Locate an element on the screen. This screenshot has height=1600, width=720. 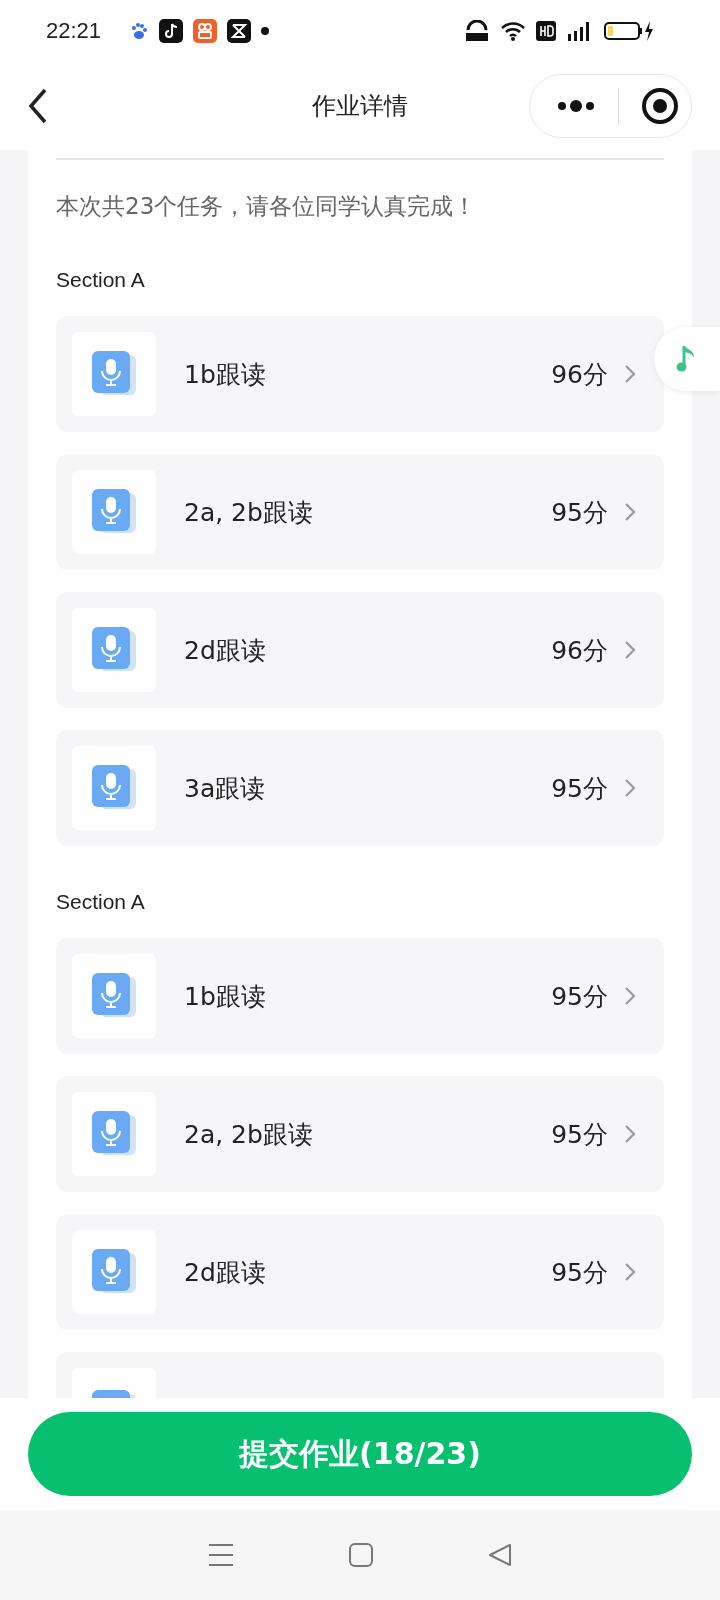
task-card: 3a跟读 95分 is located at coordinates (360, 788).